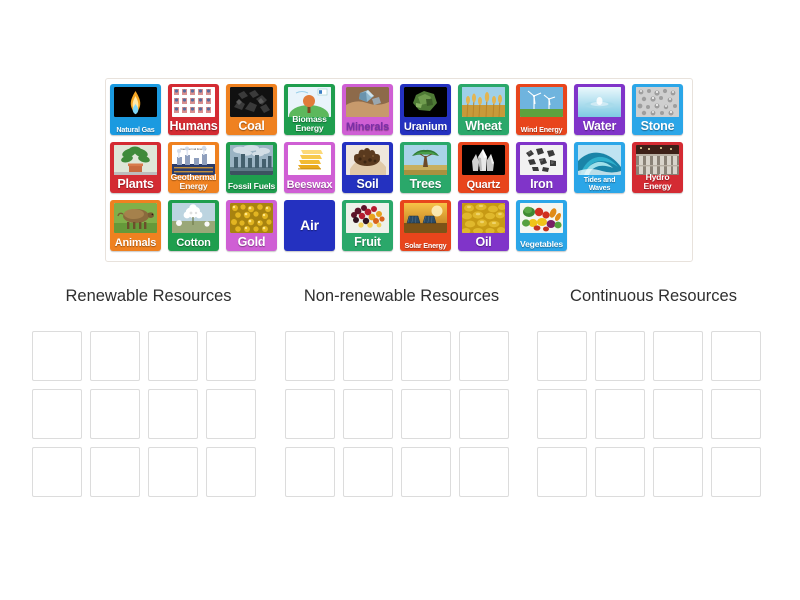 Image resolution: width=800 pixels, height=600 pixels. What do you see at coordinates (483, 109) in the screenshot?
I see `tile-wheat: Wheat` at bounding box center [483, 109].